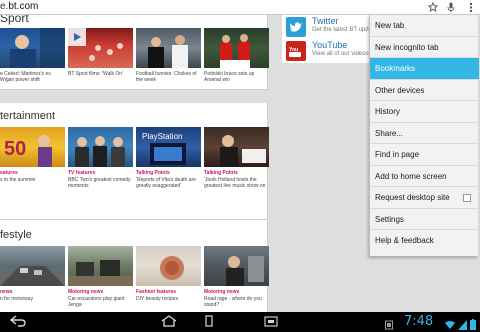  I want to click on recent-apps-icon, so click(209, 322).